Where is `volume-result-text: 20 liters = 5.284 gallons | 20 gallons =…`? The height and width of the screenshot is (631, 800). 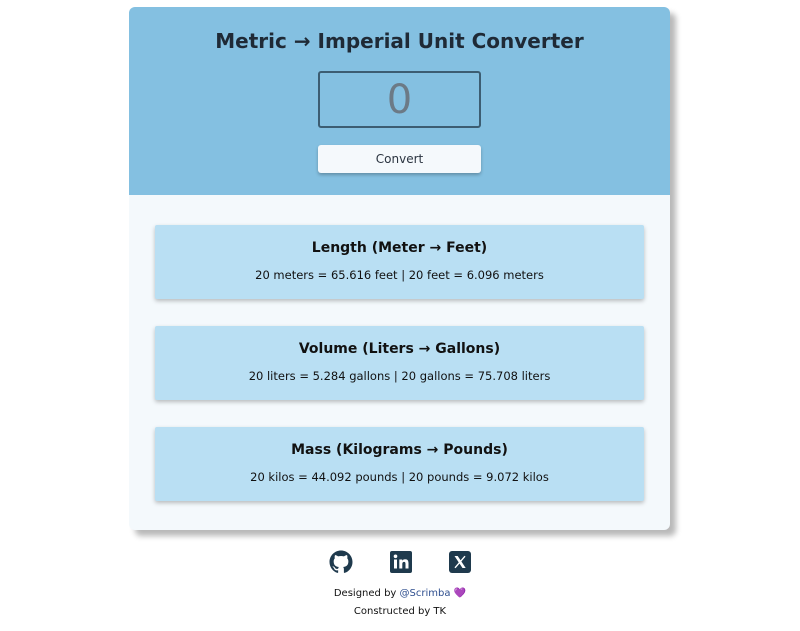
volume-result-text: 20 liters = 5.284 gallons | 20 gallons =… is located at coordinates (399, 376).